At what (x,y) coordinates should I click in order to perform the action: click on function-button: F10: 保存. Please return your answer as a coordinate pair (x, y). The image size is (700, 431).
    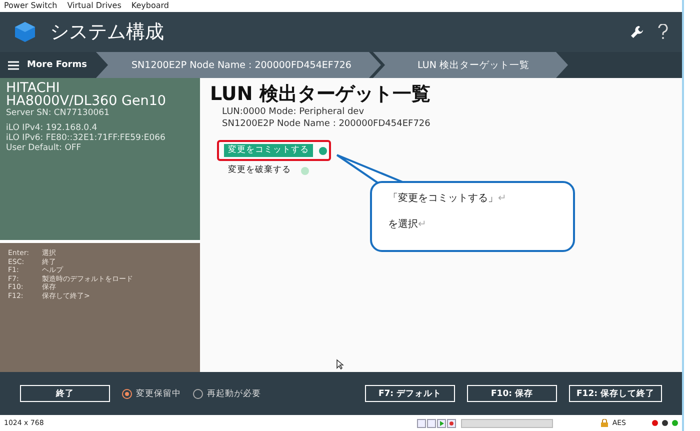
    Looking at the image, I should click on (512, 393).